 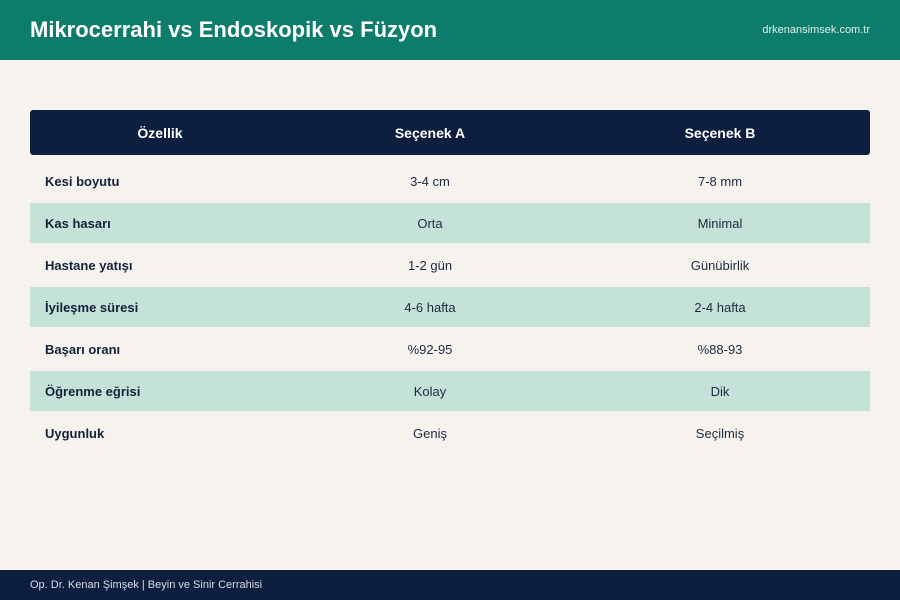 I want to click on table-header: Özellik Seçenek A Seçenek B, so click(x=450, y=132).